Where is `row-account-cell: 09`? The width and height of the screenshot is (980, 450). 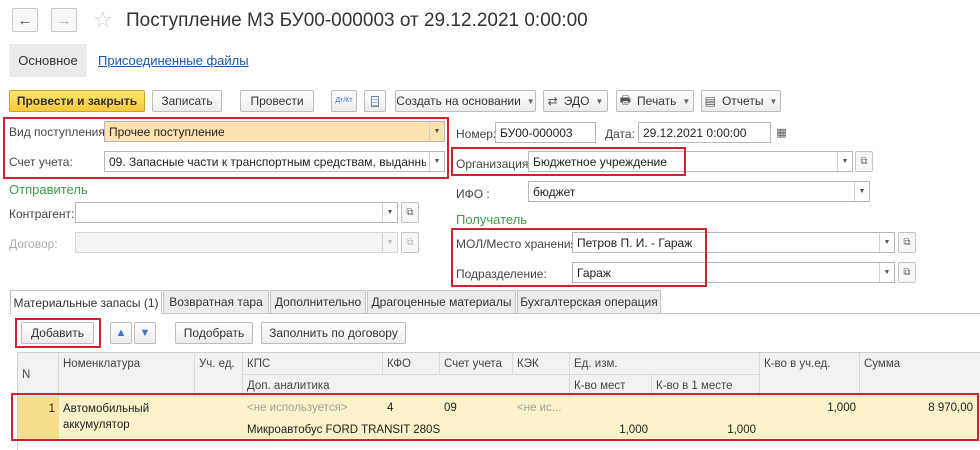
row-account-cell: 09 is located at coordinates (476, 408).